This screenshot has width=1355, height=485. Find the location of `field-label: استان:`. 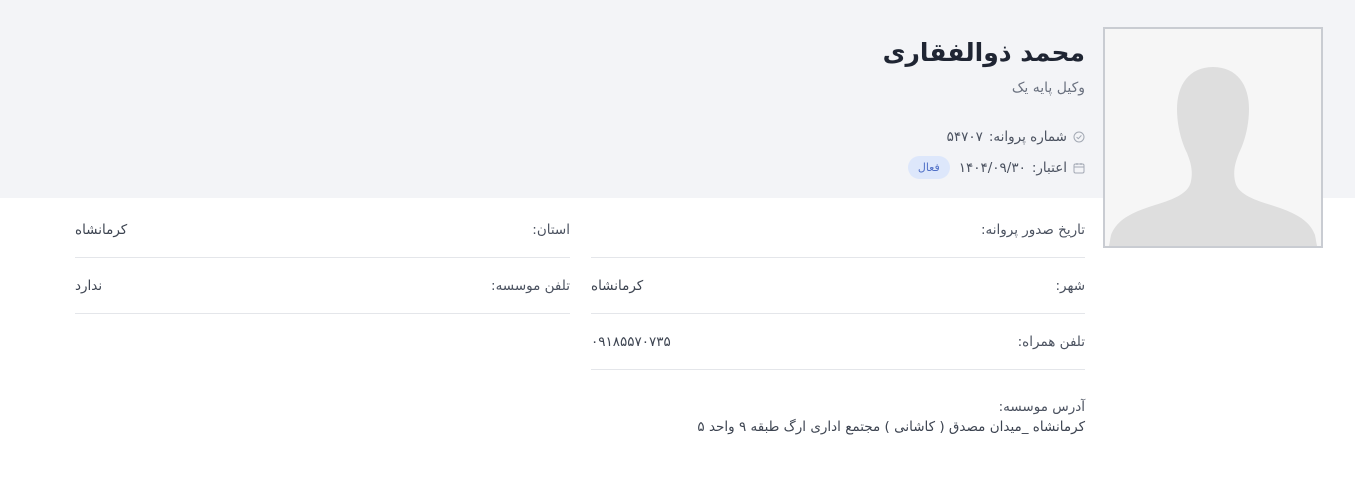

field-label: استان: is located at coordinates (551, 230).